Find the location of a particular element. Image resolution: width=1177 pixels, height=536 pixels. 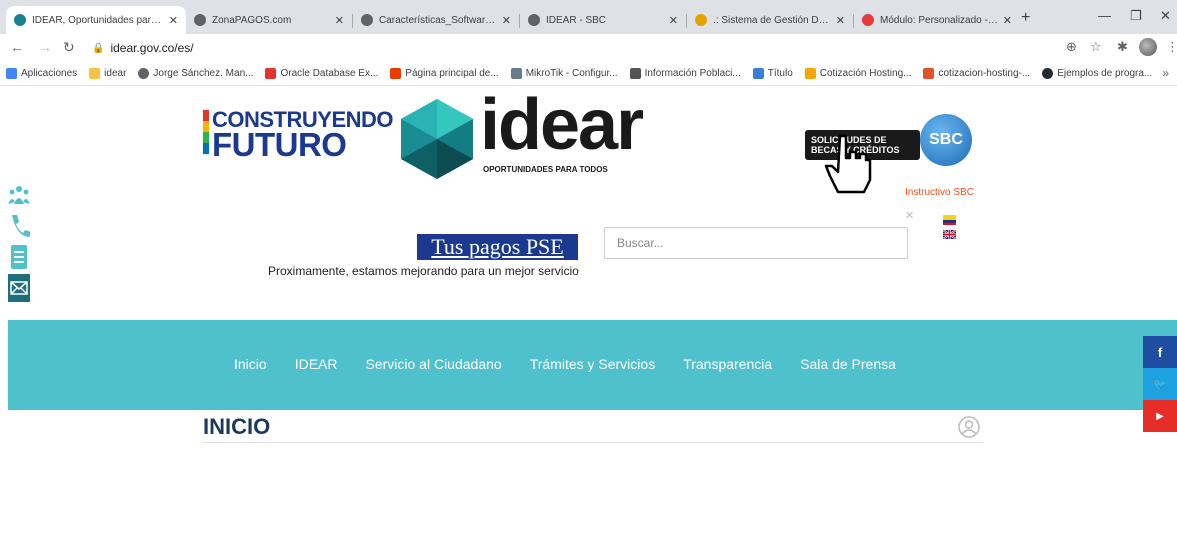

bookmark-label: Aplicaciones is located at coordinates (49, 73).